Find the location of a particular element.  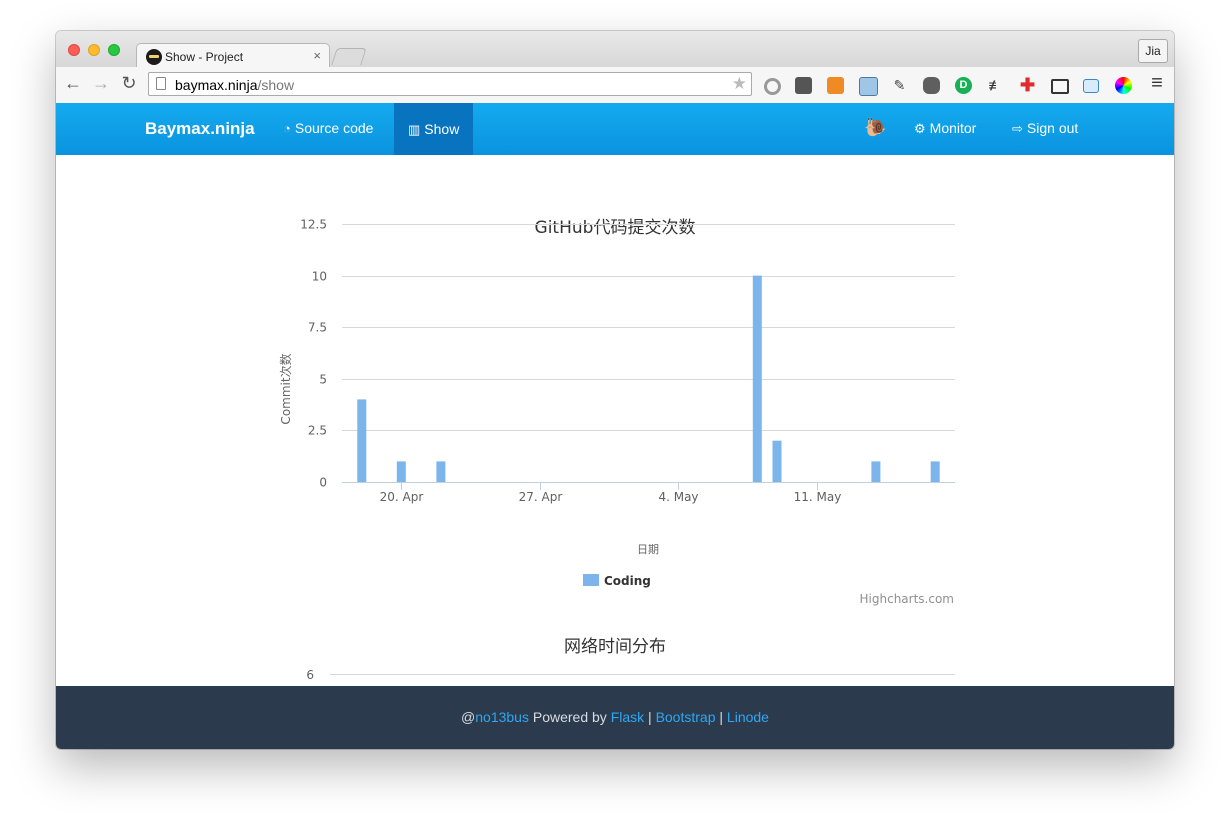

browser-toolbar: ← → ↻ baymax.ninja/show ★ ✎ D ≢ ✚ ≡ is located at coordinates (615, 85).